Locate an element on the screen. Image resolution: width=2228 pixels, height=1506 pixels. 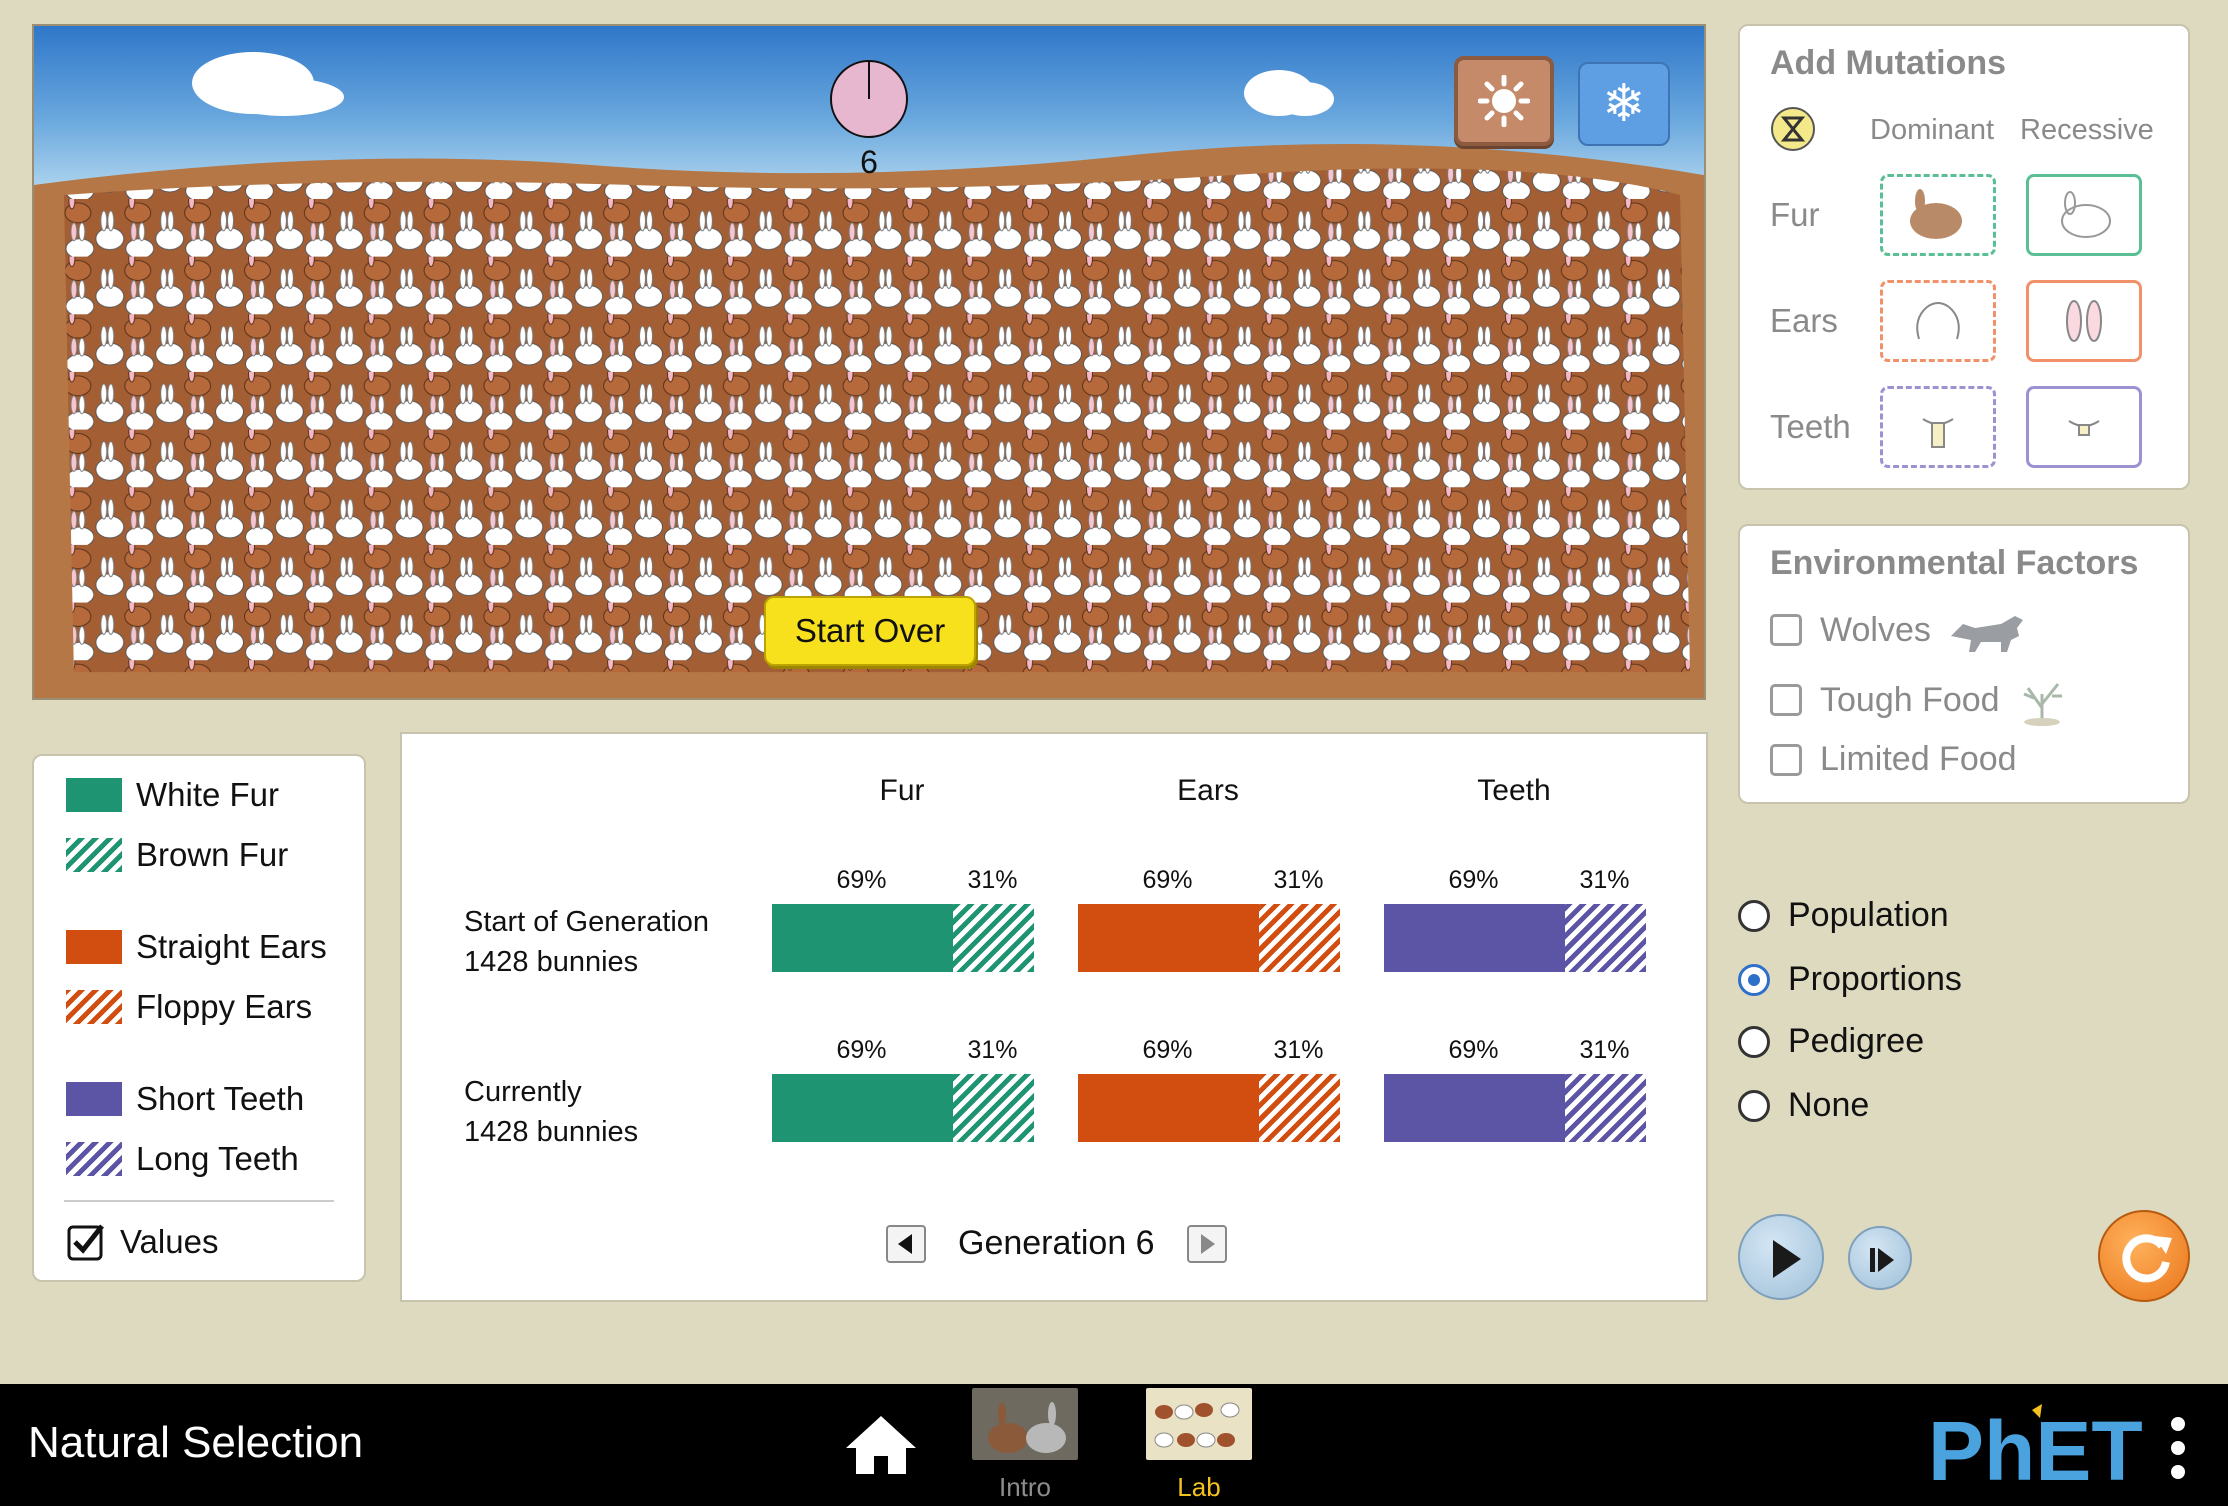
fur-proportion-bar is located at coordinates (903, 1108).